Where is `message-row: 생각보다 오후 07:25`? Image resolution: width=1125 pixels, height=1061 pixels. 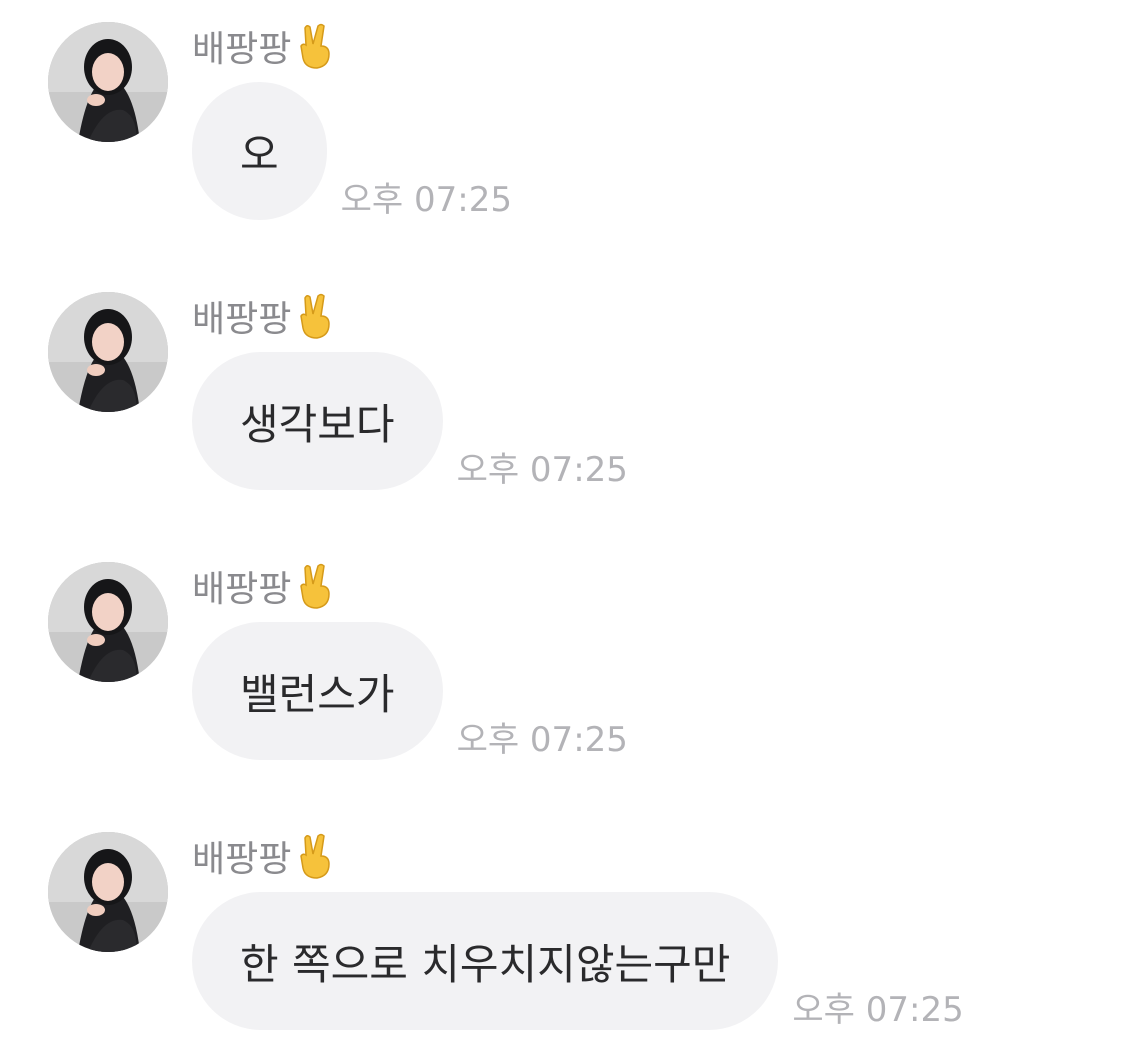 message-row: 생각보다 오후 07:25 is located at coordinates (410, 421).